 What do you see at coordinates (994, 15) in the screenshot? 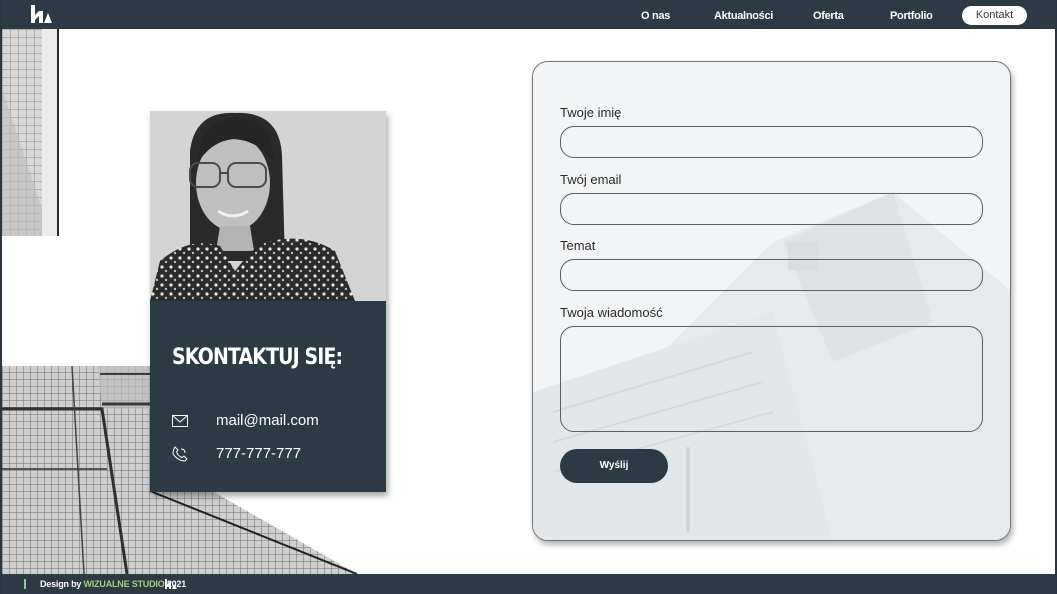
I see `nav-item-kontakt: Kontakt` at bounding box center [994, 15].